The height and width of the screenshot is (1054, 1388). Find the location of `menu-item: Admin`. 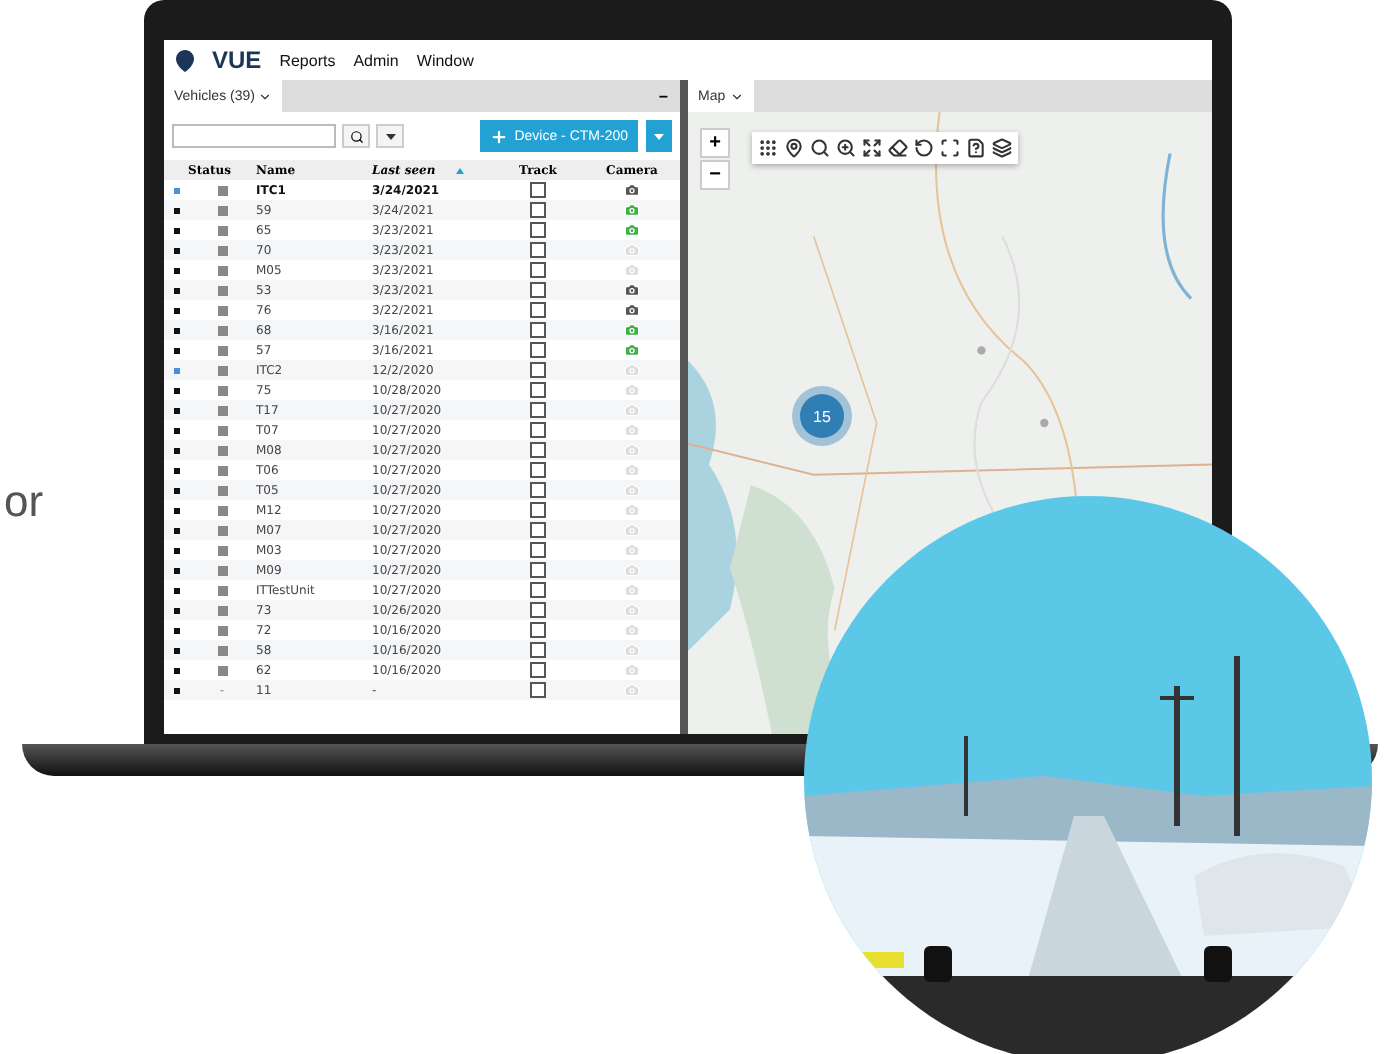

menu-item: Admin is located at coordinates (376, 60).